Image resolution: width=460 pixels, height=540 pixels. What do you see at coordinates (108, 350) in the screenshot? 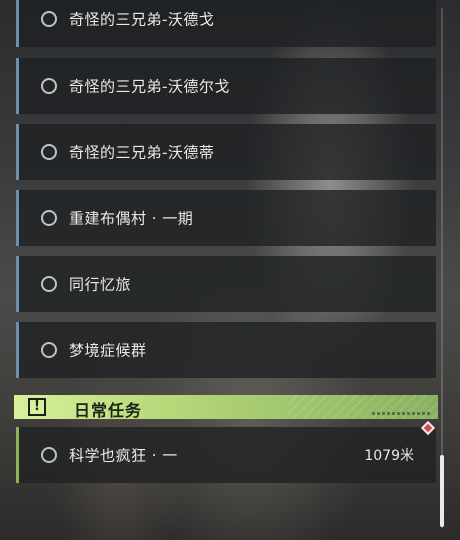
I see `quest-title: 梦境症候群` at bounding box center [108, 350].